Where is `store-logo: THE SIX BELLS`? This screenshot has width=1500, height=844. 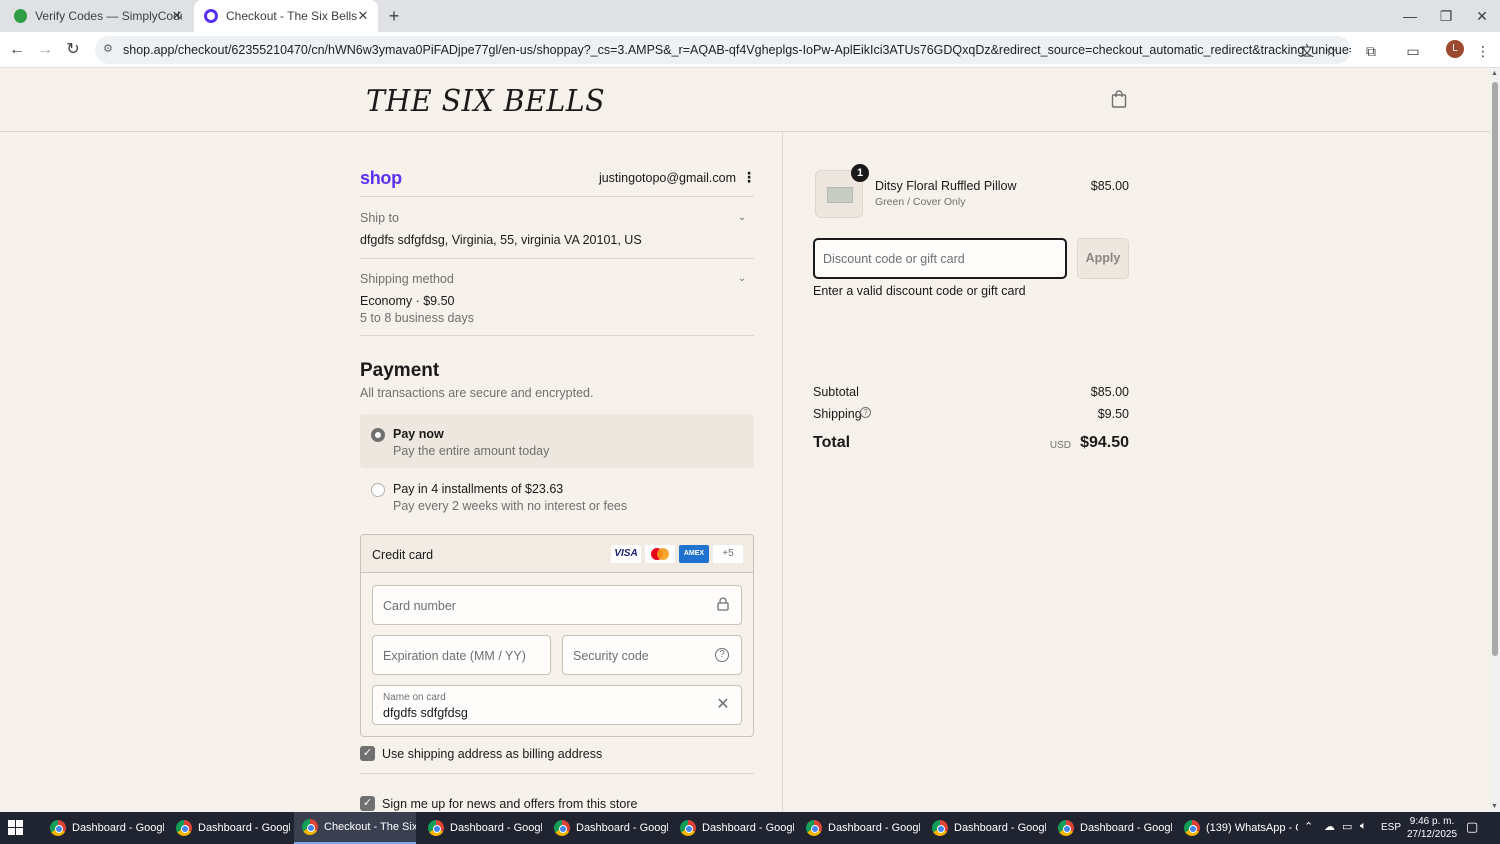 store-logo: THE SIX BELLS is located at coordinates (485, 101).